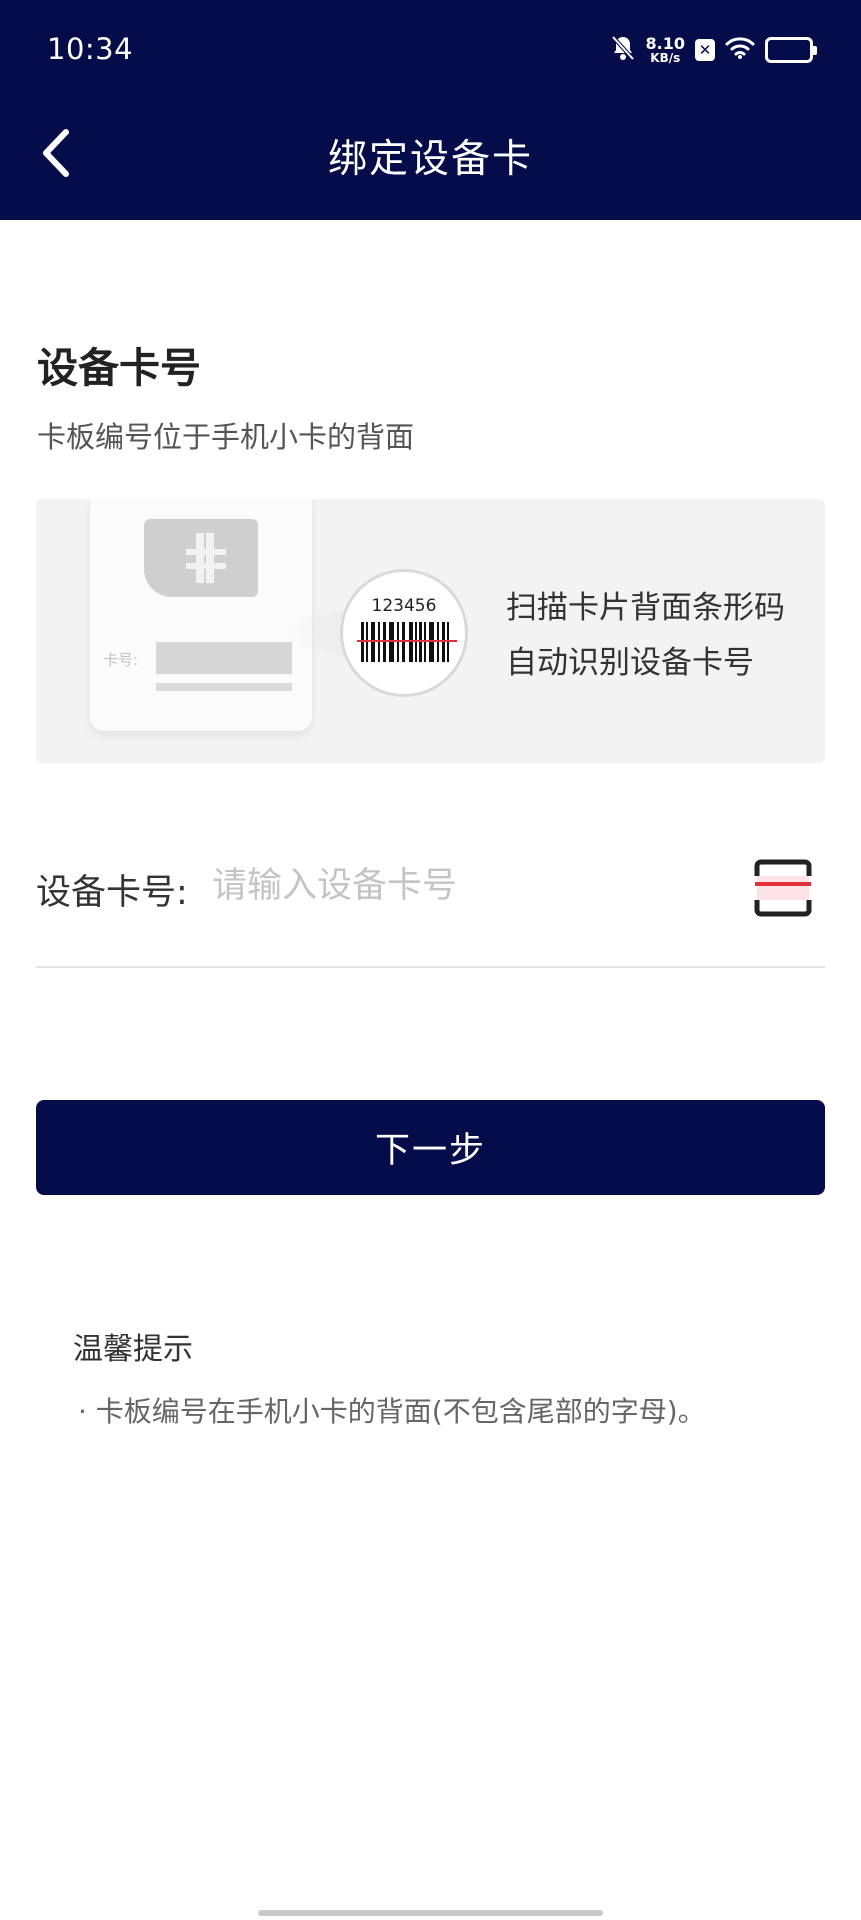  What do you see at coordinates (740, 50) in the screenshot?
I see `wifi-icon` at bounding box center [740, 50].